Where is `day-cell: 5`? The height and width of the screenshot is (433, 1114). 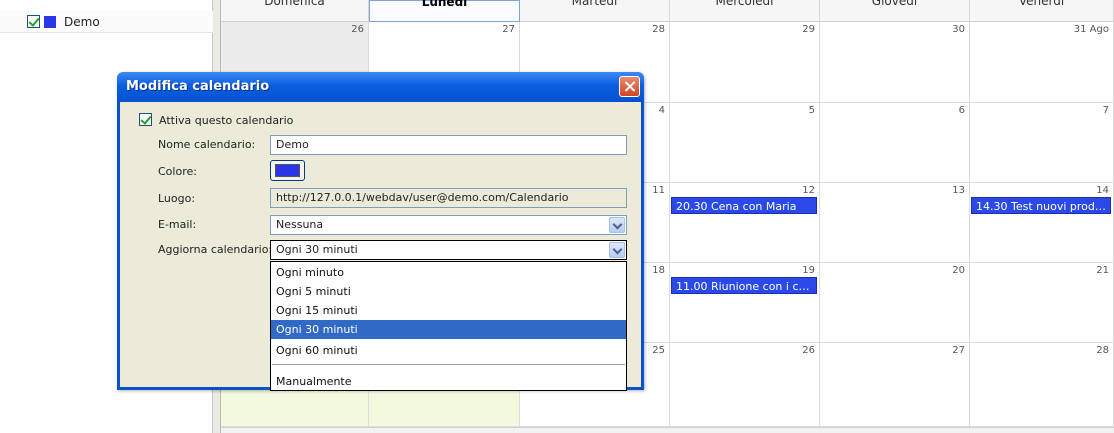 day-cell: 5 is located at coordinates (745, 143).